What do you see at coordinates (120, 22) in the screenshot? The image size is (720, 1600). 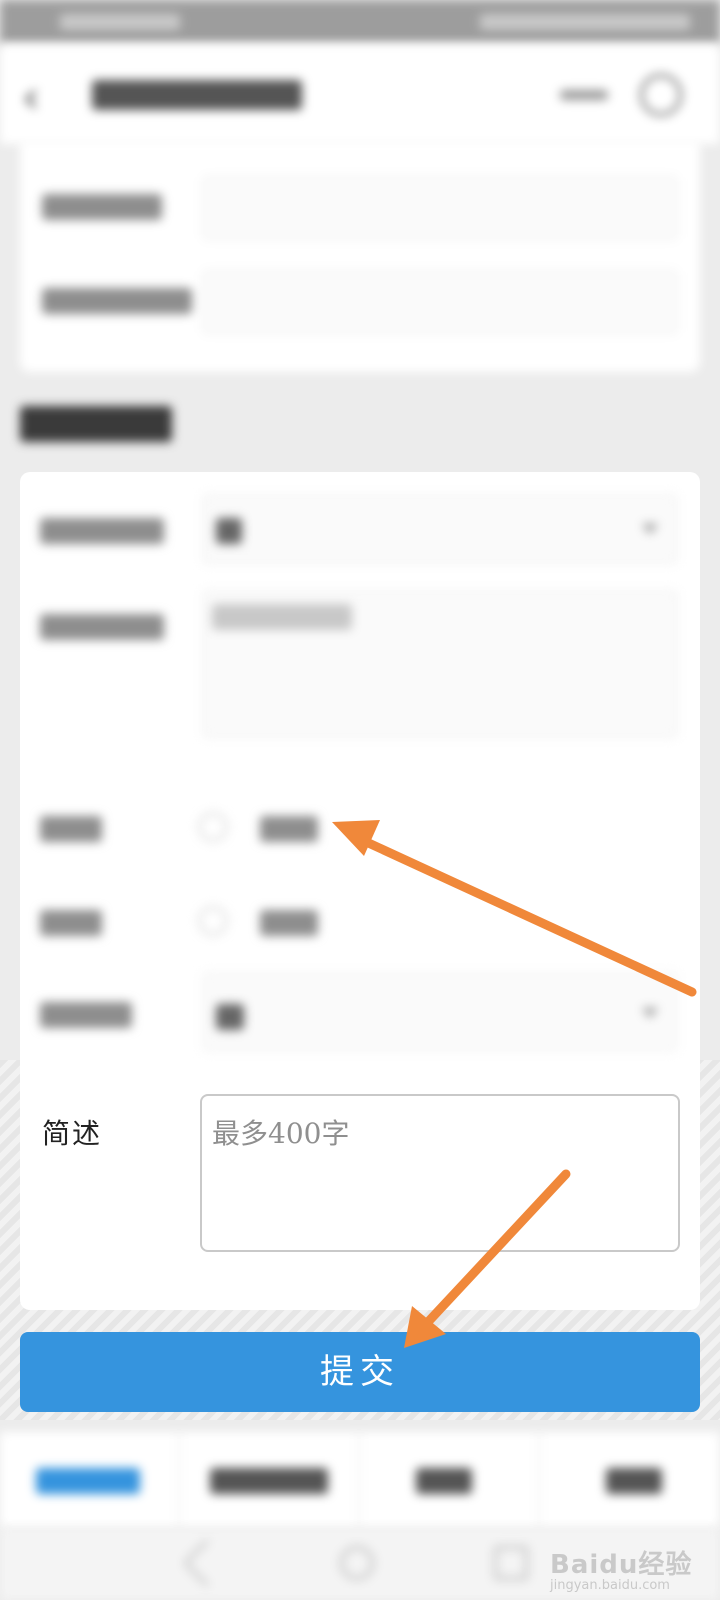 I see `status-bar-time` at bounding box center [120, 22].